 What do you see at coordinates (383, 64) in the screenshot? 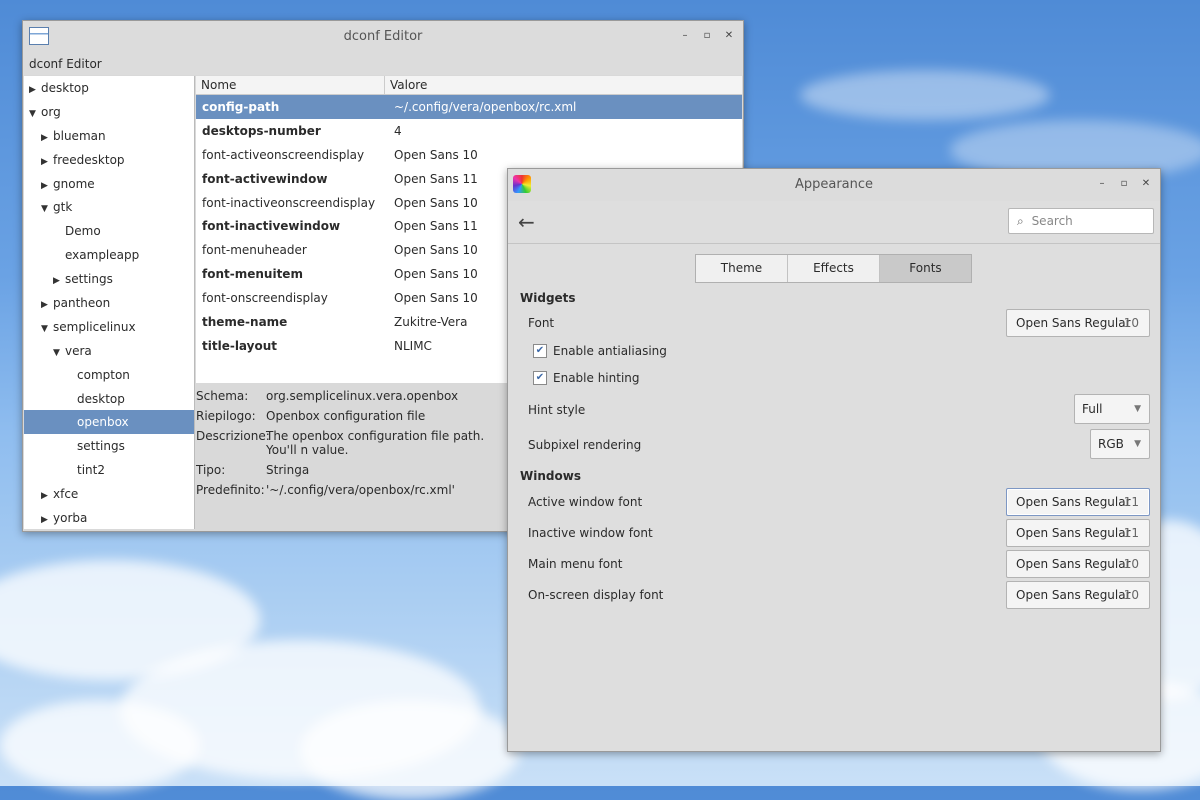
I see `app-menu: dconf Editor` at bounding box center [383, 64].